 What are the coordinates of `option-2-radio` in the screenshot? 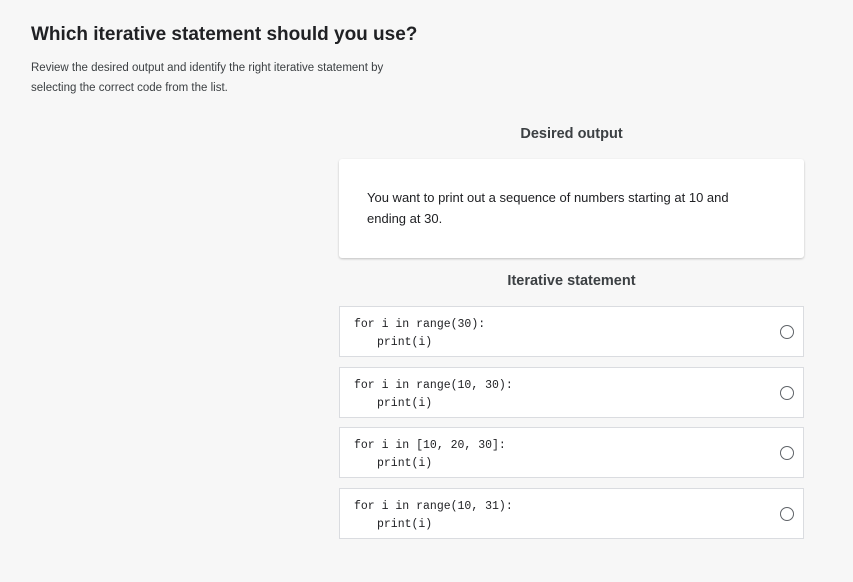 It's located at (787, 392).